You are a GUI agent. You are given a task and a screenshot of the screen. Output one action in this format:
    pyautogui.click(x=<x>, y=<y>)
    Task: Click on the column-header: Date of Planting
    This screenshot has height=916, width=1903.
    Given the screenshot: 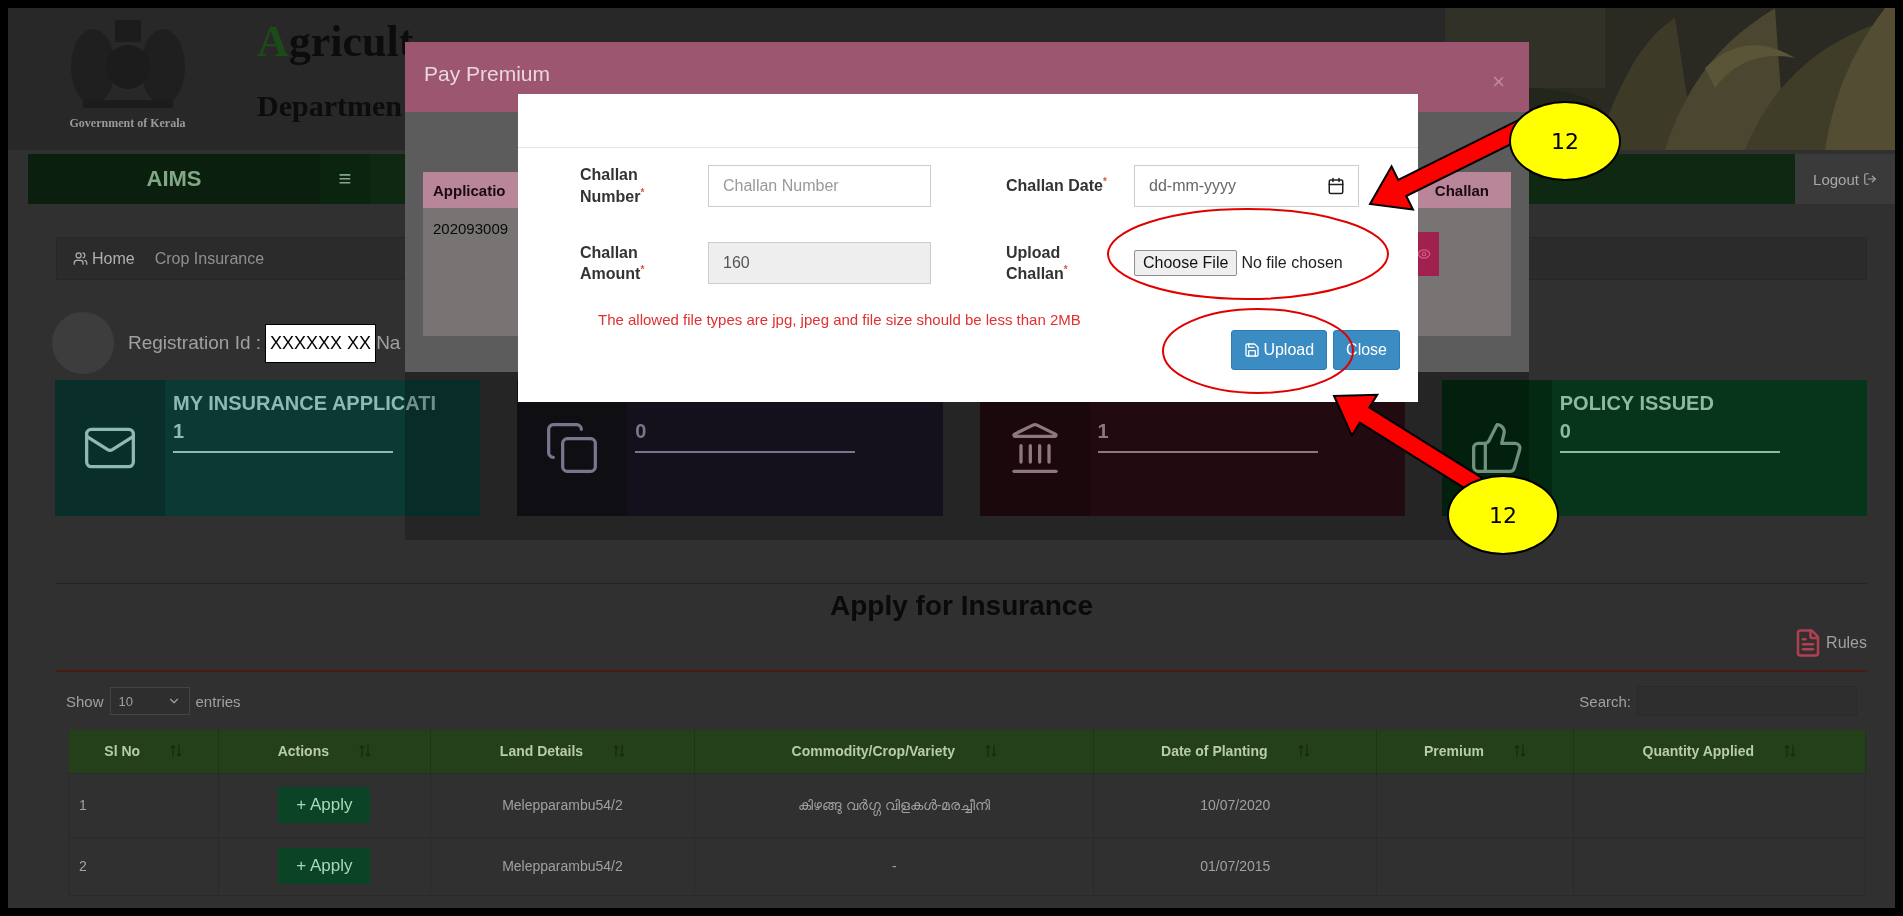 What is the action you would take?
    pyautogui.click(x=1235, y=751)
    